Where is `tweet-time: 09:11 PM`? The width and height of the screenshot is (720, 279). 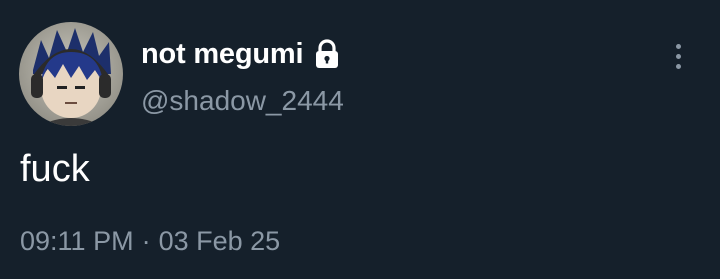
tweet-time: 09:11 PM is located at coordinates (77, 241).